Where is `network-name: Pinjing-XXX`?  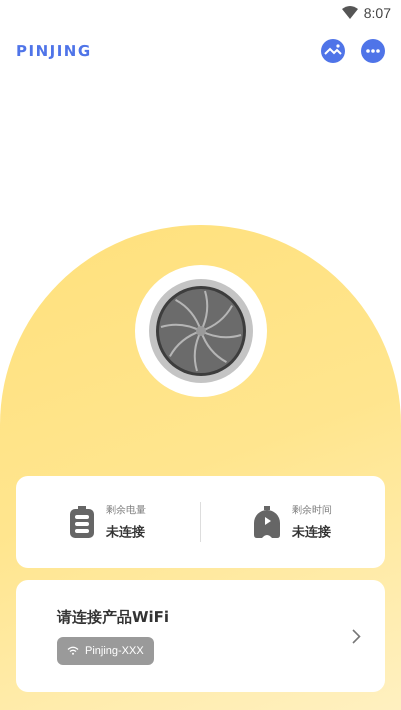
network-name: Pinjing-XXX is located at coordinates (114, 650).